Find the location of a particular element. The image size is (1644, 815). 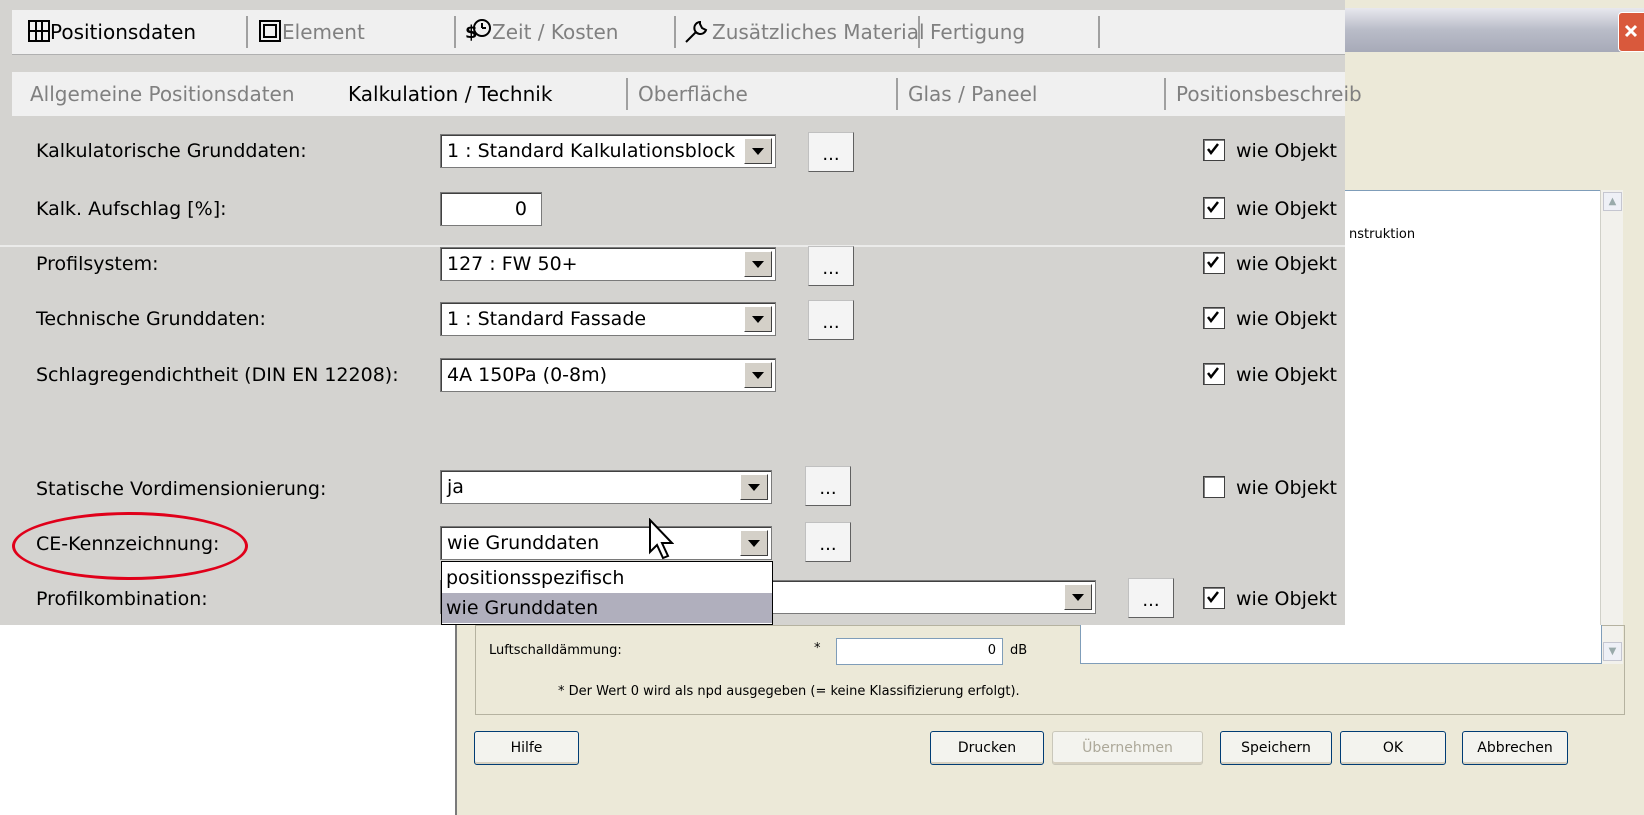

highlight-ellipse is located at coordinates (130, 546).